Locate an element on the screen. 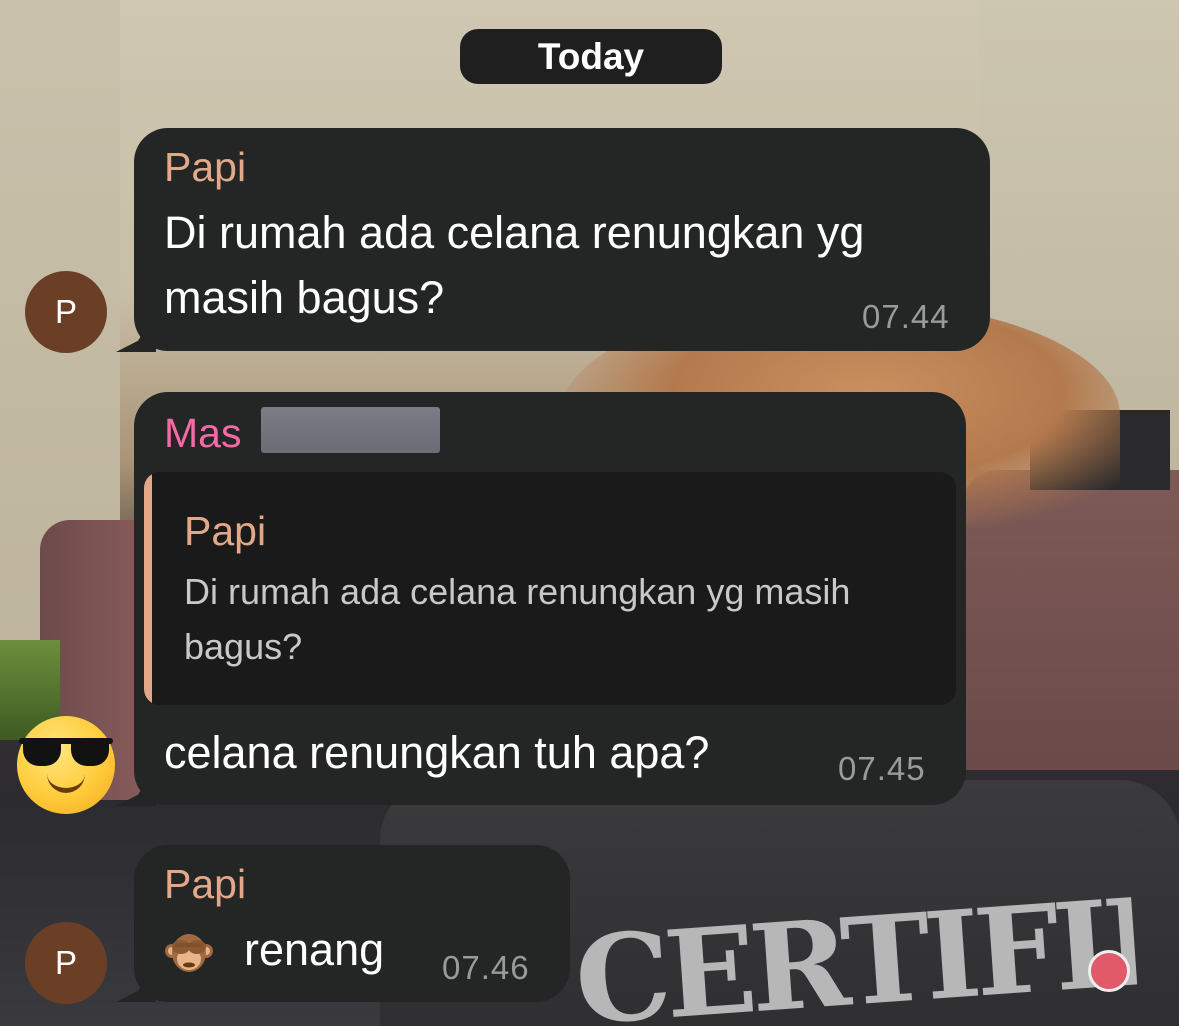  reply-sender-name: Papi is located at coordinates (225, 531).